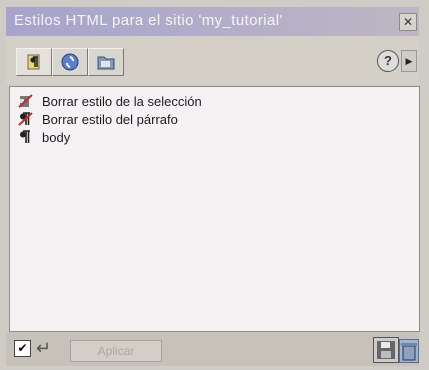 This screenshot has height=370, width=429. I want to click on style-item-label: Borrar estilo del párrafo, so click(110, 119).